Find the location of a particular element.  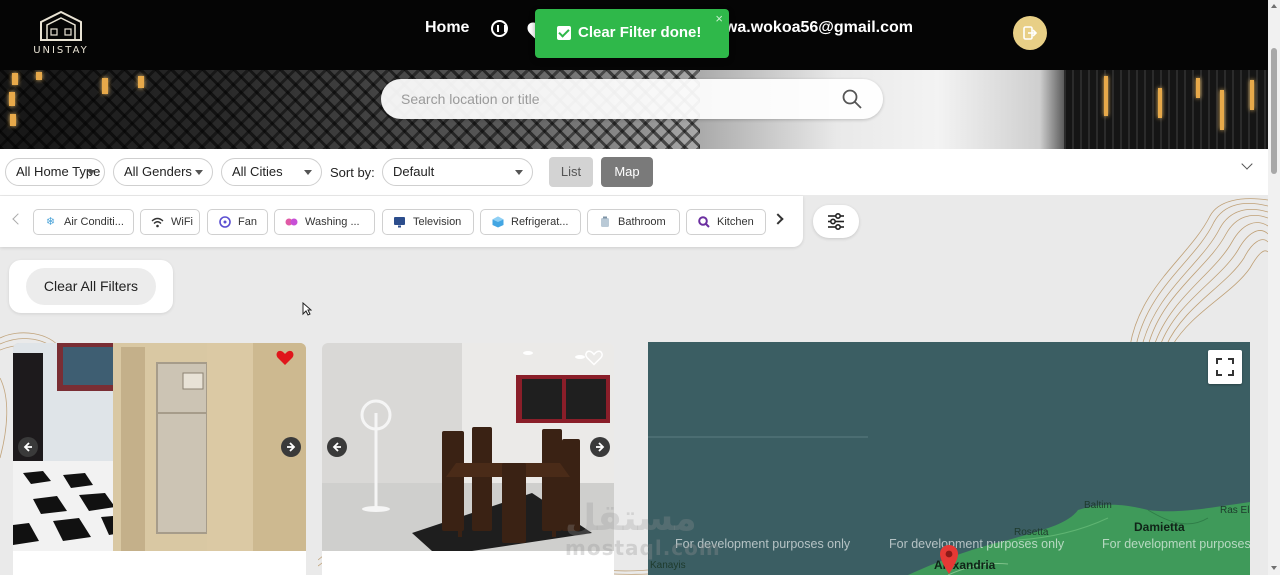

amenity-label: Fan is located at coordinates (247, 222).